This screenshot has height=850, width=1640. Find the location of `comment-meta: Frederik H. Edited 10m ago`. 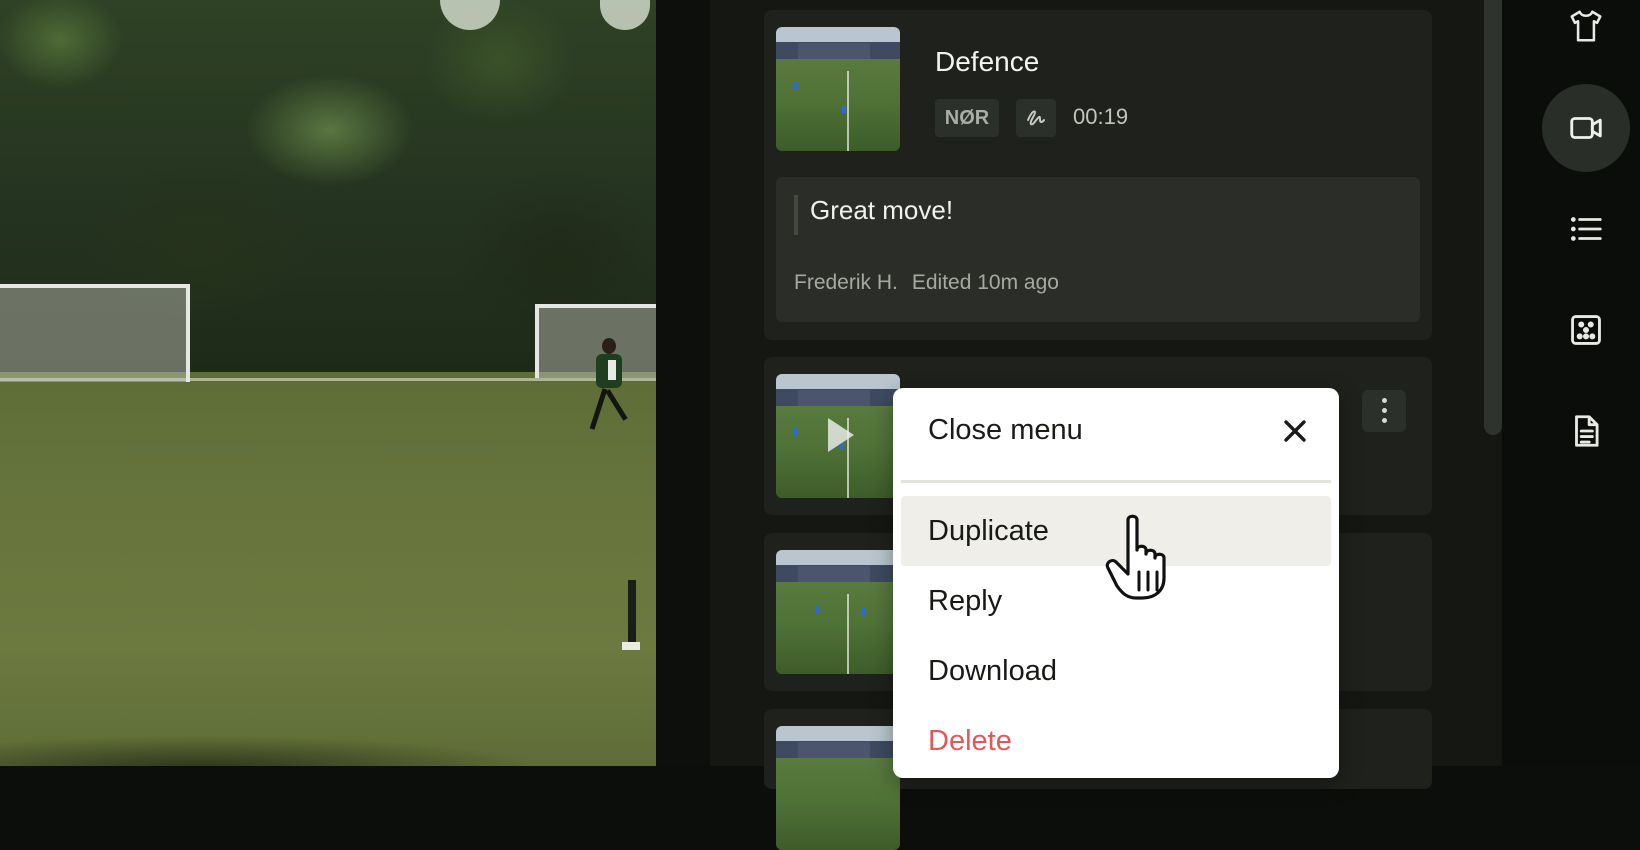

comment-meta: Frederik H. Edited 10m ago is located at coordinates (926, 283).